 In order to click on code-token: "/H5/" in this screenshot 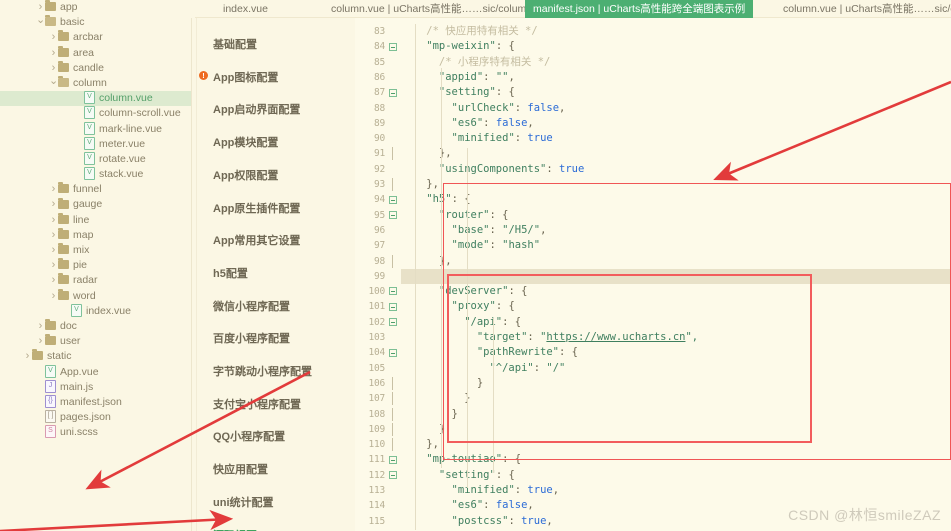, I will do `click(521, 229)`.